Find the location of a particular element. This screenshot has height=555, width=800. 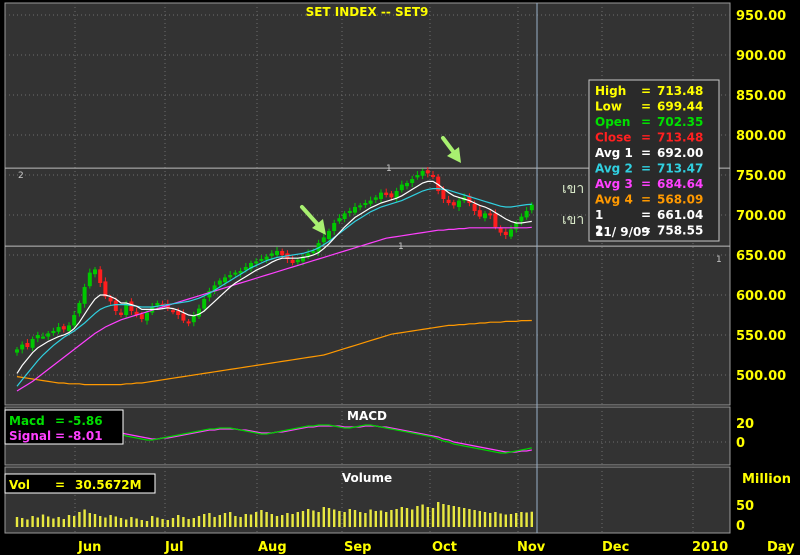

price-tick-label: 600.00 is located at coordinates (761, 296).